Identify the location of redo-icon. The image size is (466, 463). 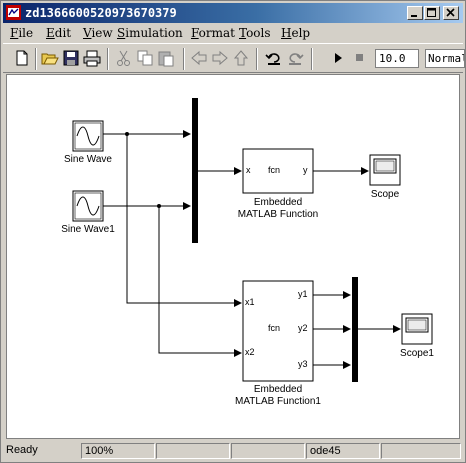
(295, 58).